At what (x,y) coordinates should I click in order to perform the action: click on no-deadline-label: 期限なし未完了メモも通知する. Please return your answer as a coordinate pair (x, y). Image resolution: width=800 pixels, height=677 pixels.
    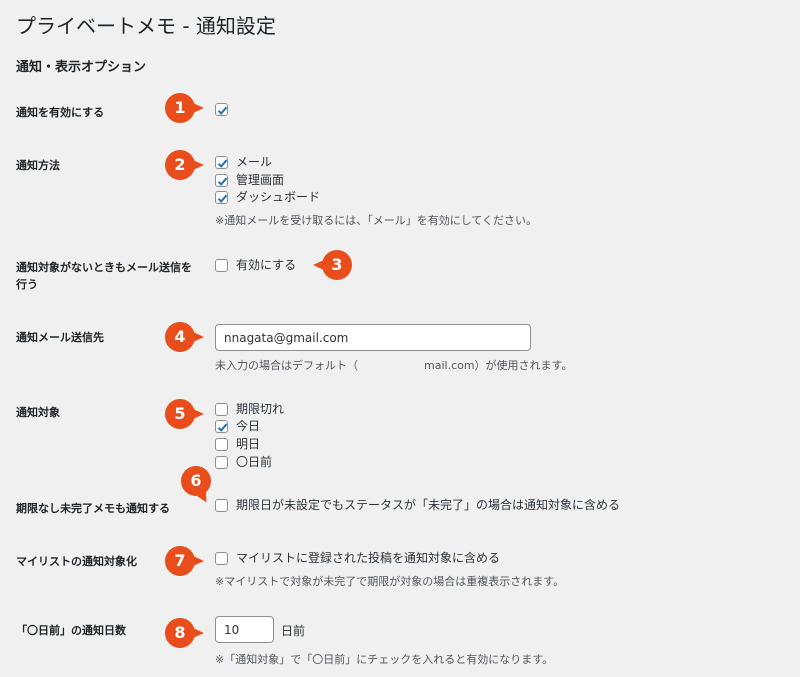
    Looking at the image, I should click on (93, 508).